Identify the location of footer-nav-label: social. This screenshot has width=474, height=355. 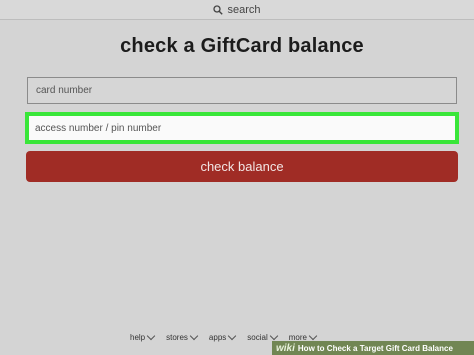
(257, 337).